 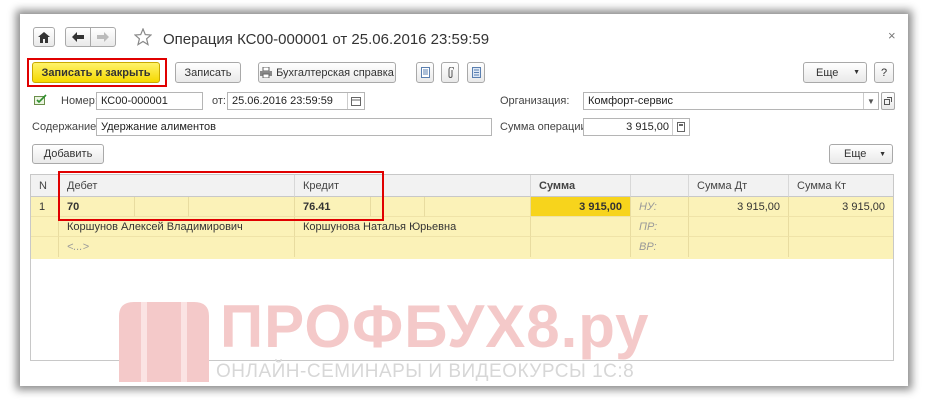 I want to click on date-field: 25.06.2016 23:59:59, so click(x=296, y=101).